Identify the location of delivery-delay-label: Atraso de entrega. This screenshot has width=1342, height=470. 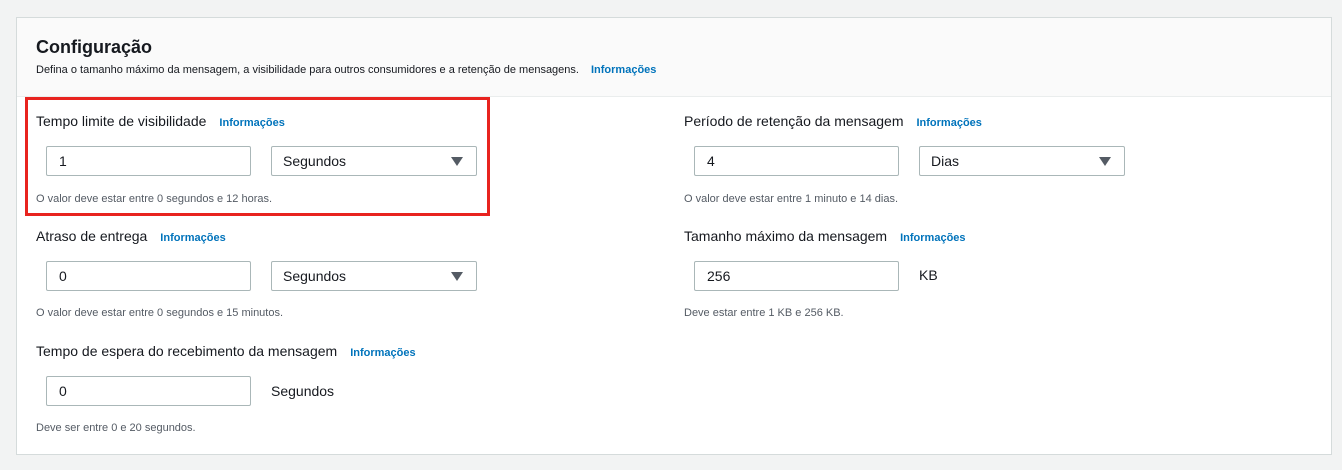
(92, 236).